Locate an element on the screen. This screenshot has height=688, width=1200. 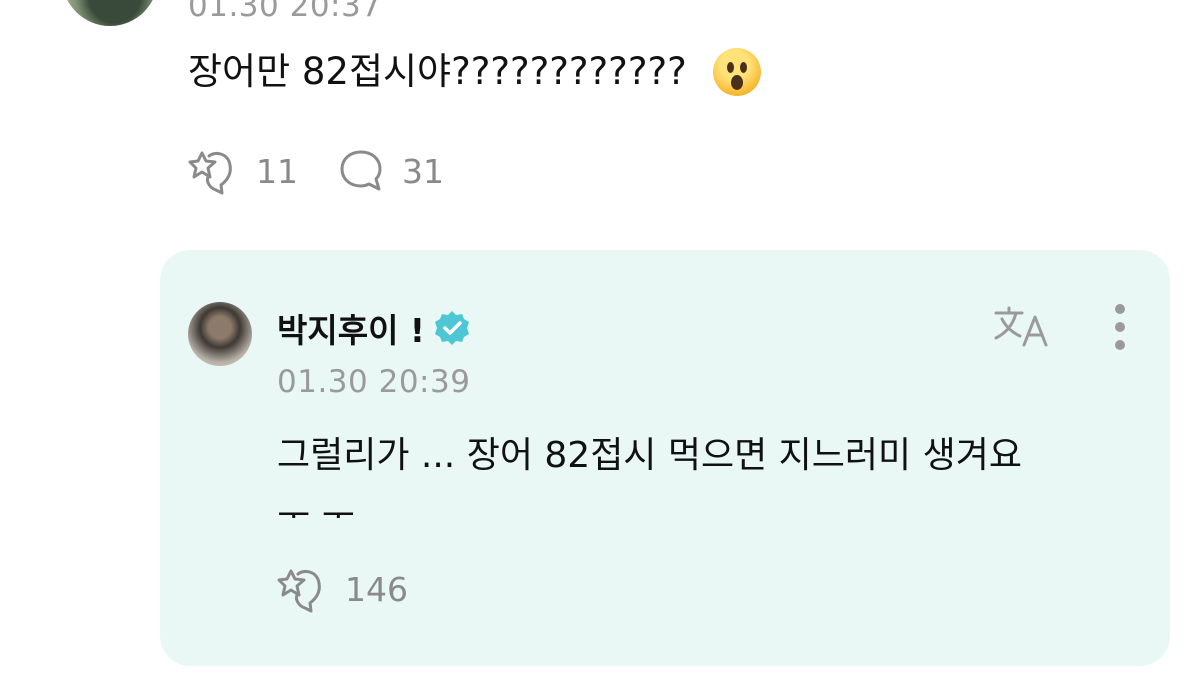
comment-actions: 11 31 is located at coordinates (316, 171).